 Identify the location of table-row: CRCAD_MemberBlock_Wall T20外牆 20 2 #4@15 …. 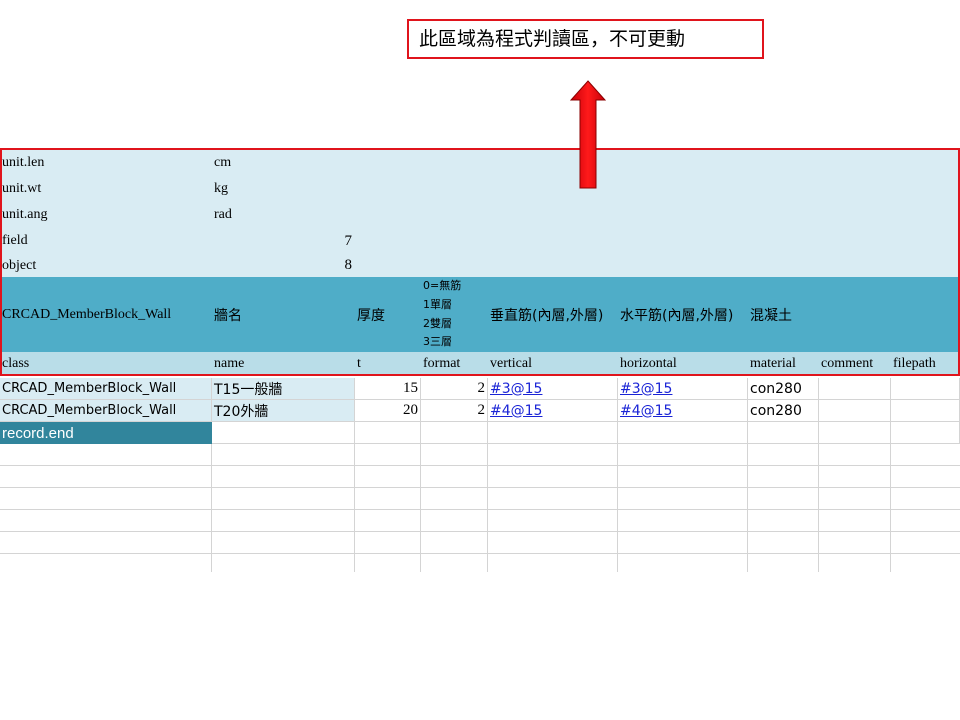
(480, 411).